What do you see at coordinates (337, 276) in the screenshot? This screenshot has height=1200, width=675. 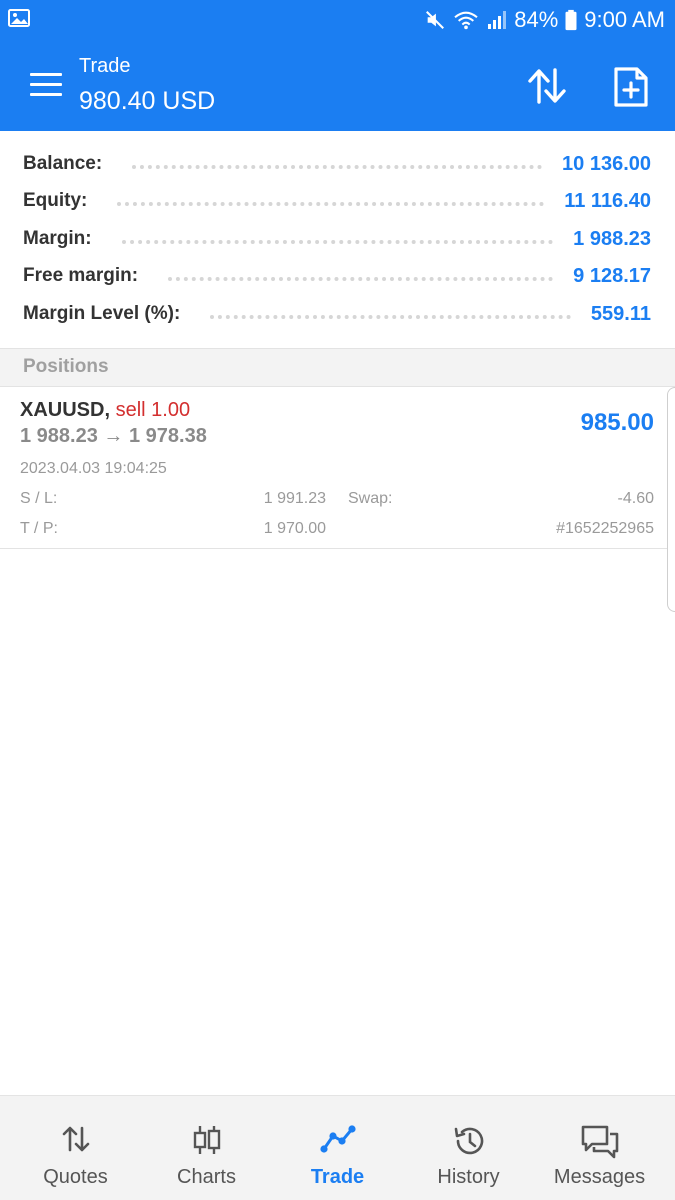 I see `free-margin-row: Free margin: 9 128.17` at bounding box center [337, 276].